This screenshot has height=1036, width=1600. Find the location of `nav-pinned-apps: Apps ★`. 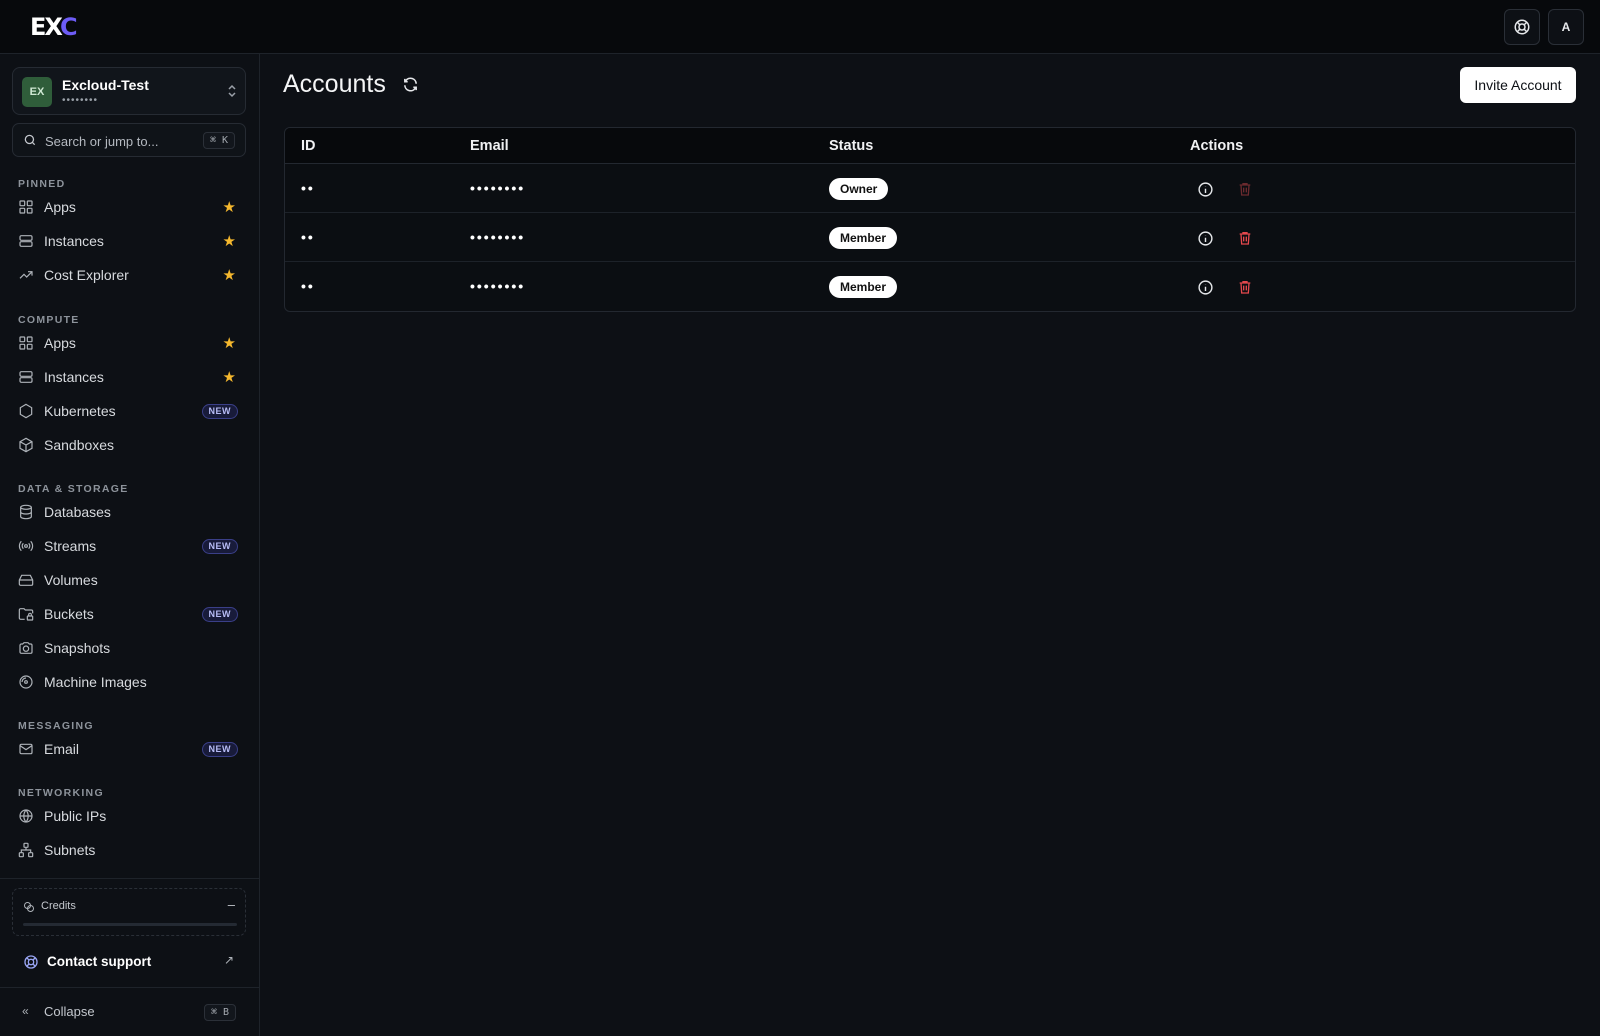

nav-pinned-apps: Apps ★ is located at coordinates (129, 207).